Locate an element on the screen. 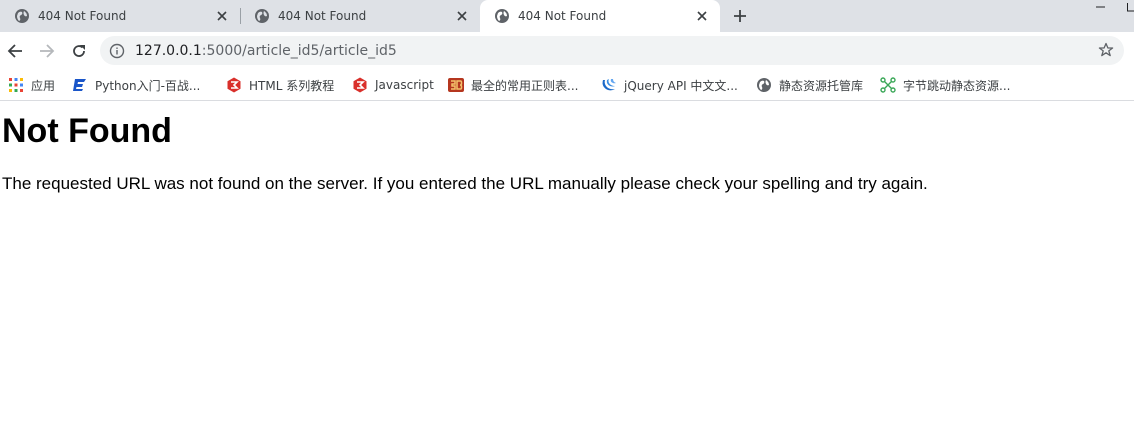 Image resolution: width=1134 pixels, height=448 pixels. url-host: 127.0.0.1 is located at coordinates (168, 50).